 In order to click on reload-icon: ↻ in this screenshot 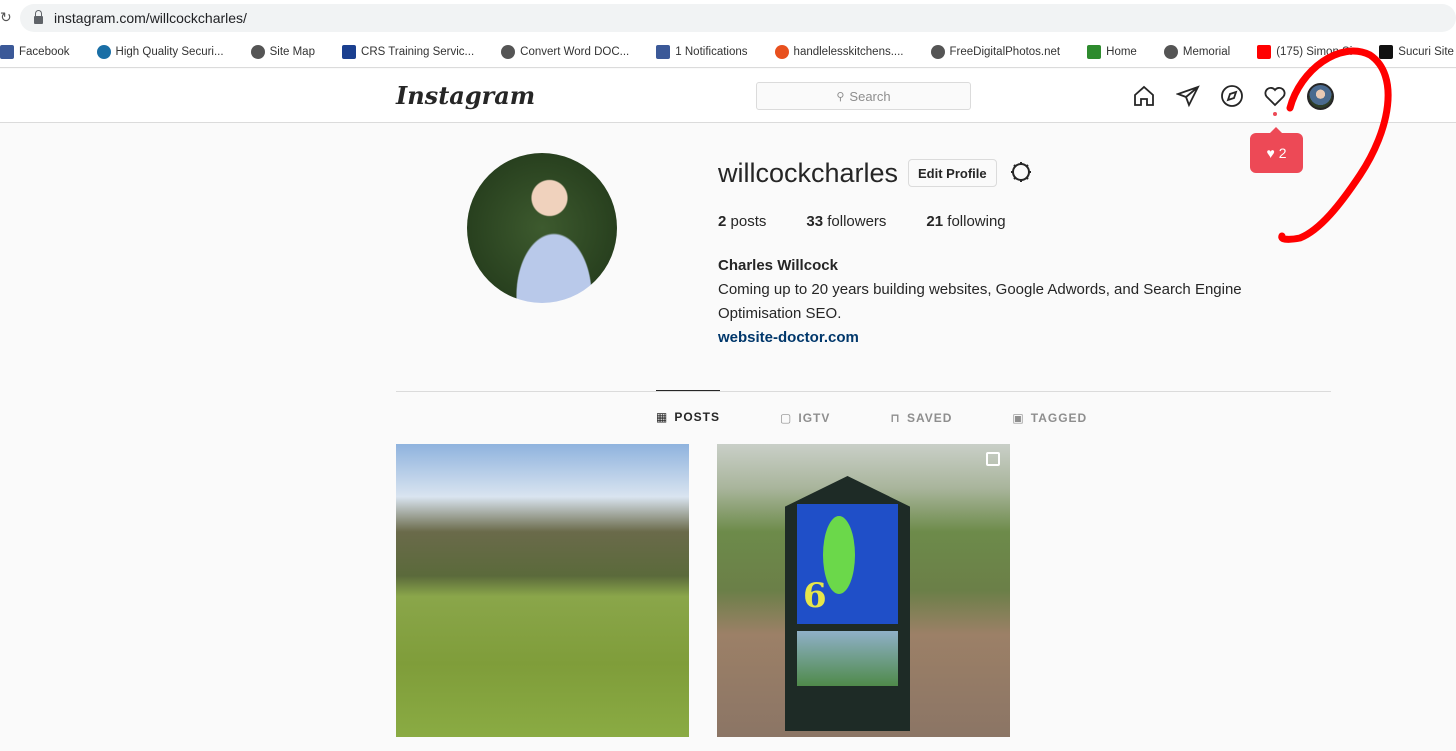, I will do `click(6, 17)`.